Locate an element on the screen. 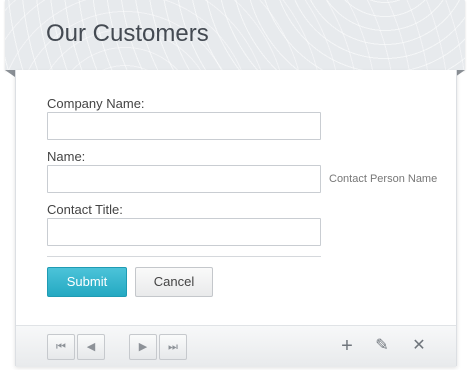 Image resolution: width=470 pixels, height=370 pixels. previous-record-button: ◀ is located at coordinates (91, 347).